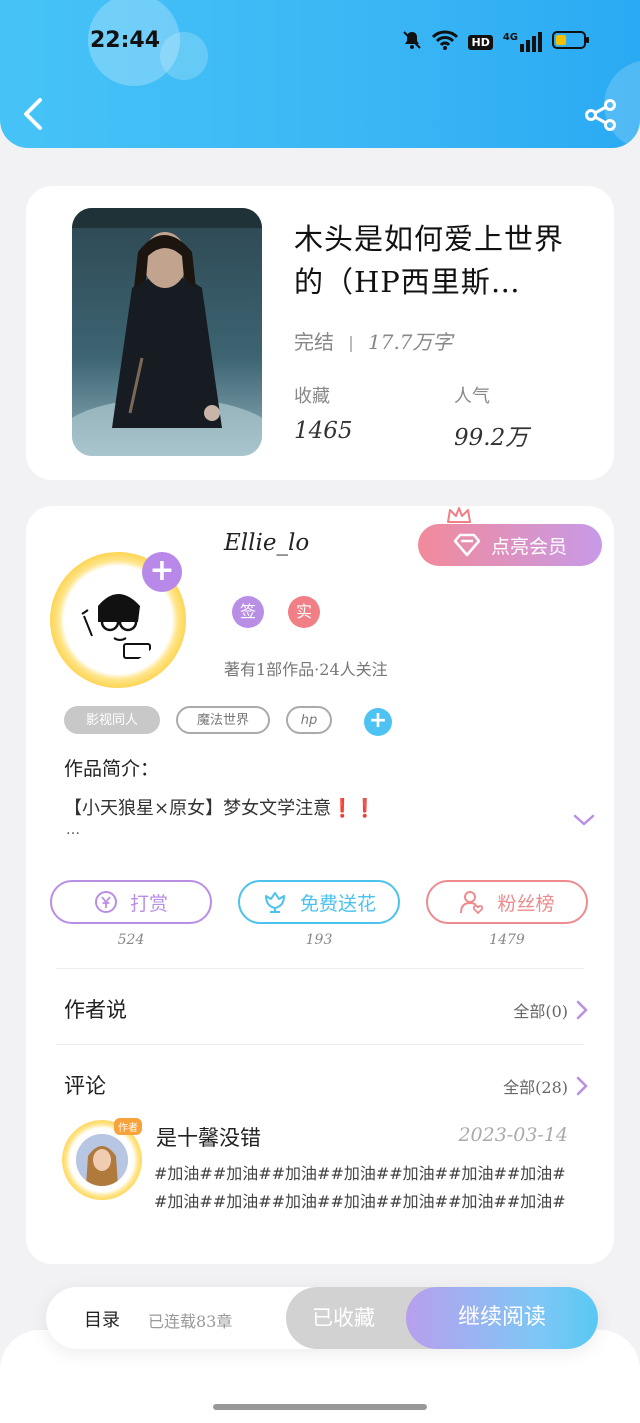 This screenshot has width=640, height=1423. I want to click on crown-icon, so click(459, 515).